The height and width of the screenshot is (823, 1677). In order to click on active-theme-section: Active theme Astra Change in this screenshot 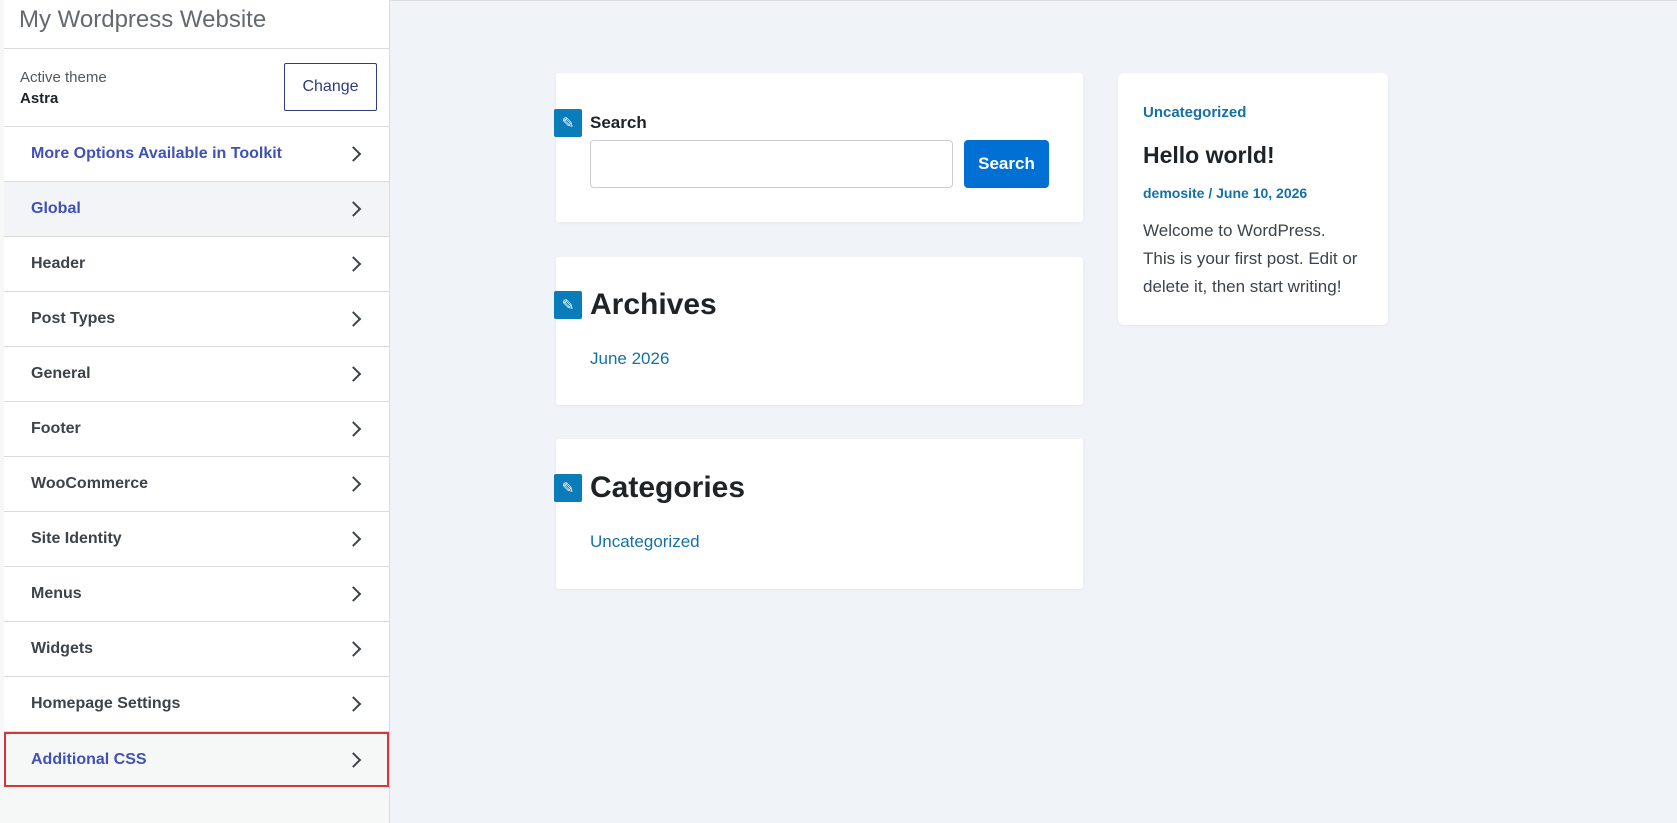, I will do `click(196, 88)`.